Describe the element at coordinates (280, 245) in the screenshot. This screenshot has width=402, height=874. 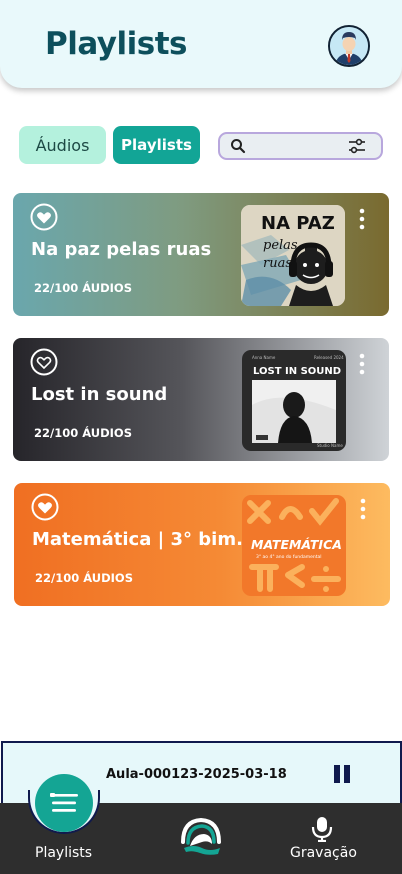
I see `svg-text: pelas` at that location.